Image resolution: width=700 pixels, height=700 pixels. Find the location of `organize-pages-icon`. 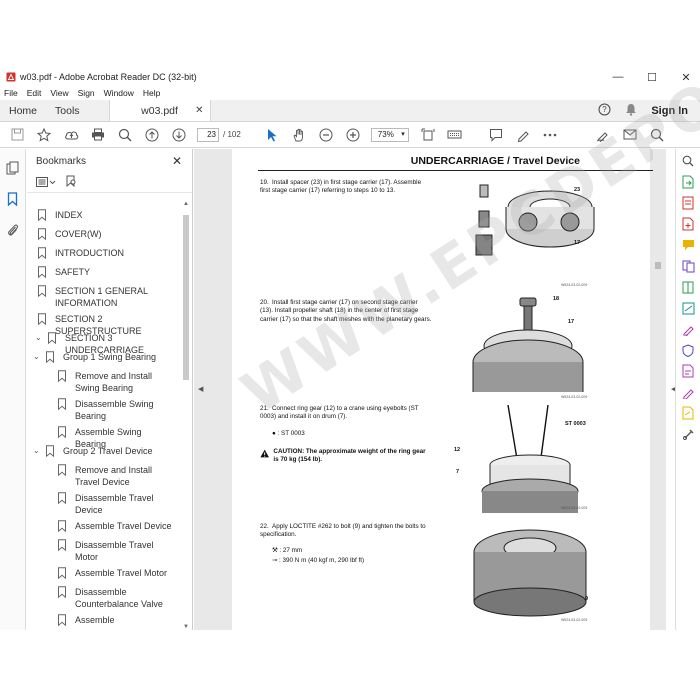

organize-pages-icon is located at coordinates (688, 287).